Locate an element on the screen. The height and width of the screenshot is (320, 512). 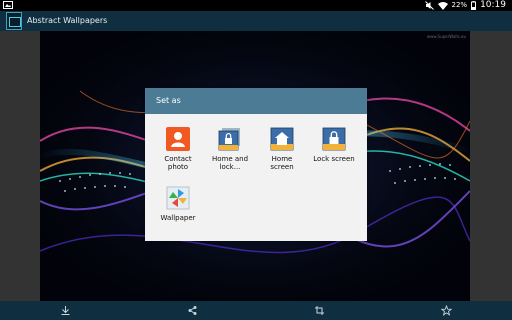
status-right: 22% 10:19 is located at coordinates (465, 5).